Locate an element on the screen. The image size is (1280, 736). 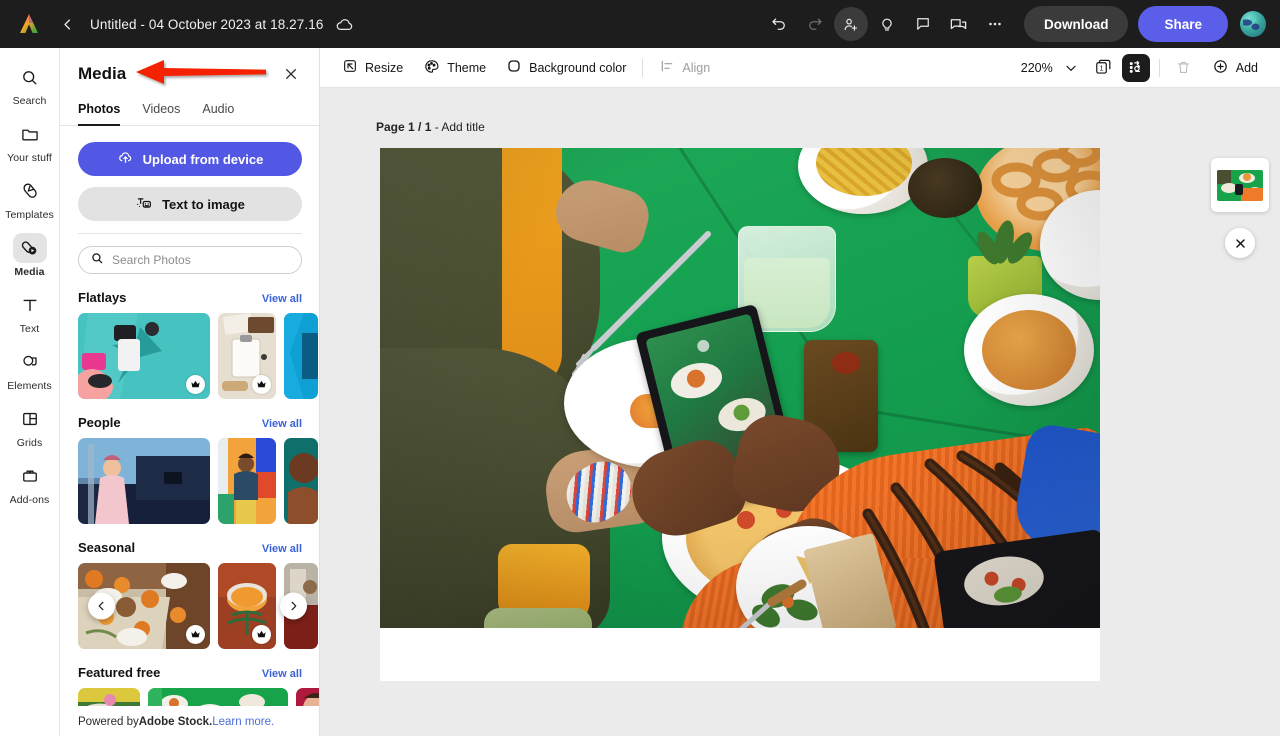
align-button: Align is located at coordinates (684, 68).